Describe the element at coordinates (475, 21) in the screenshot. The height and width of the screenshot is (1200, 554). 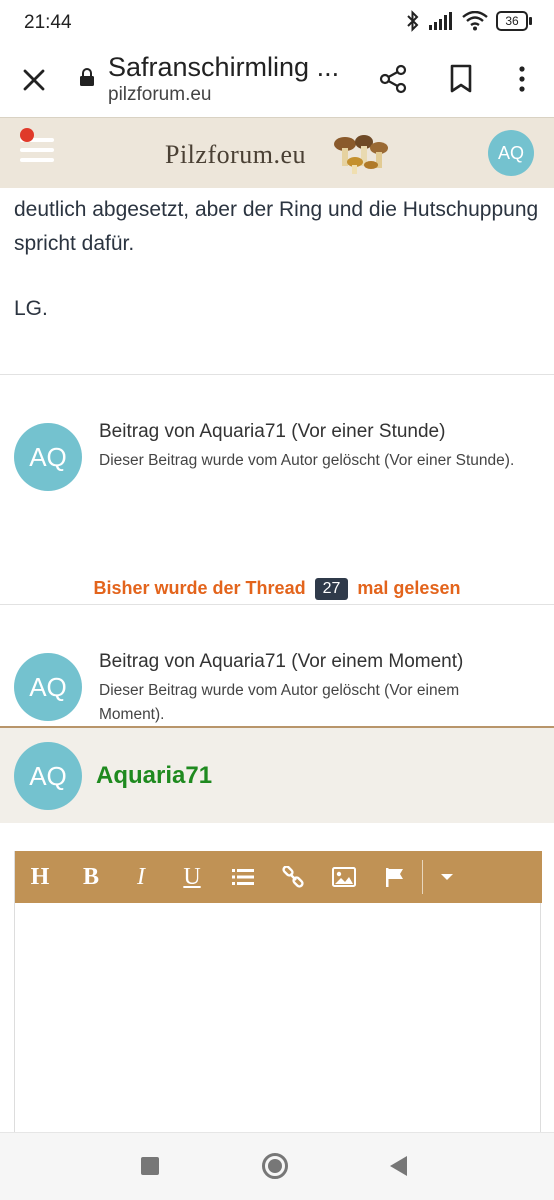
I see `wifi-icon` at that location.